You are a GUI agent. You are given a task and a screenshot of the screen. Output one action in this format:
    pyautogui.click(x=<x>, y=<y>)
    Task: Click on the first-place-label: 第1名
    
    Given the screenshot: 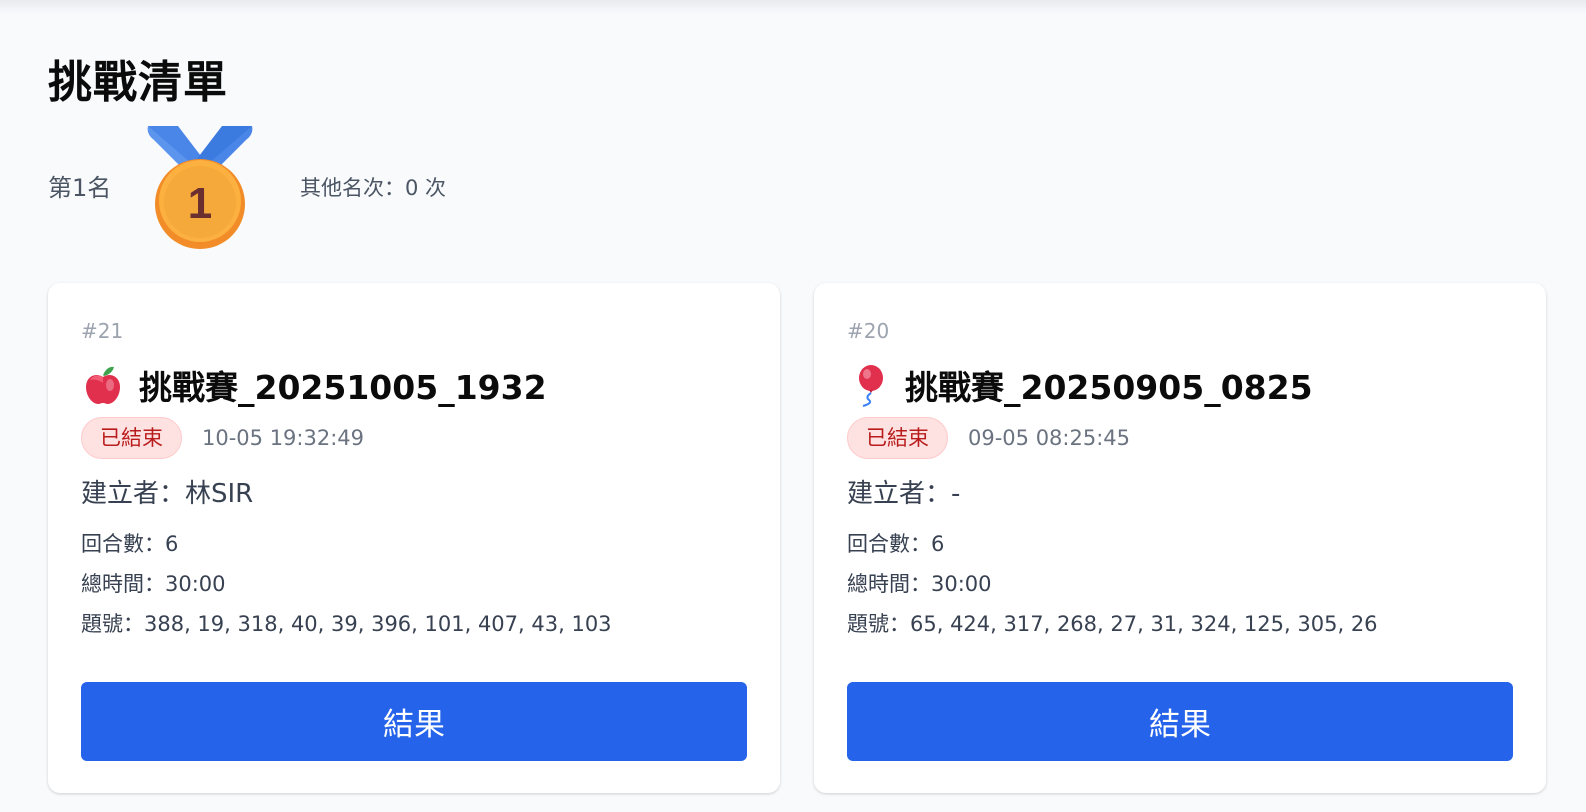 What is the action you would take?
    pyautogui.click(x=80, y=188)
    